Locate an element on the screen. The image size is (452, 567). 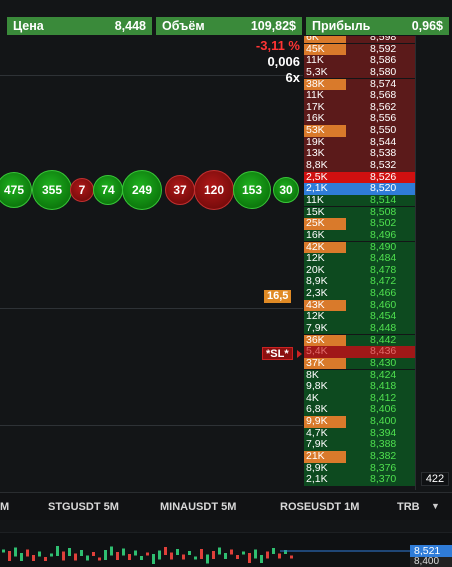
leverage-multiplier: 6x is located at coordinates (292, 77).